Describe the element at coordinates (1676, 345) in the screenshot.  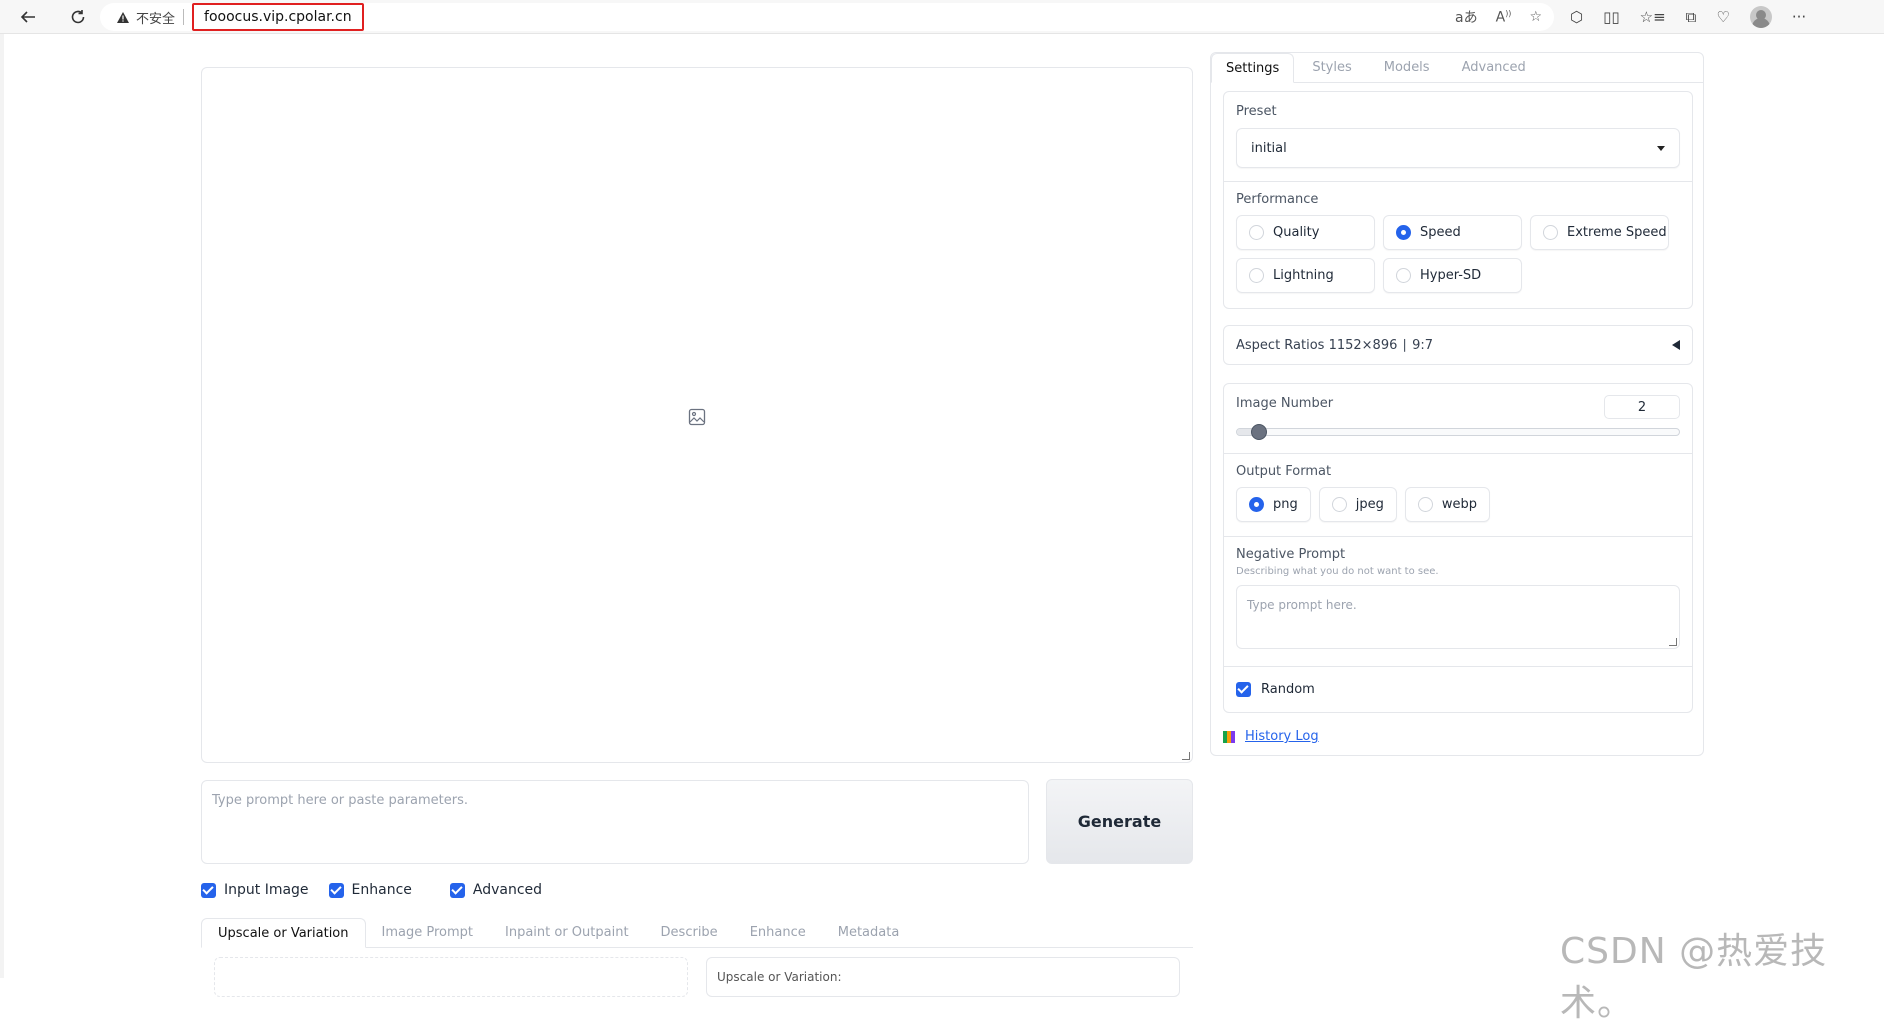
I see `collapse-triangle-icon` at that location.